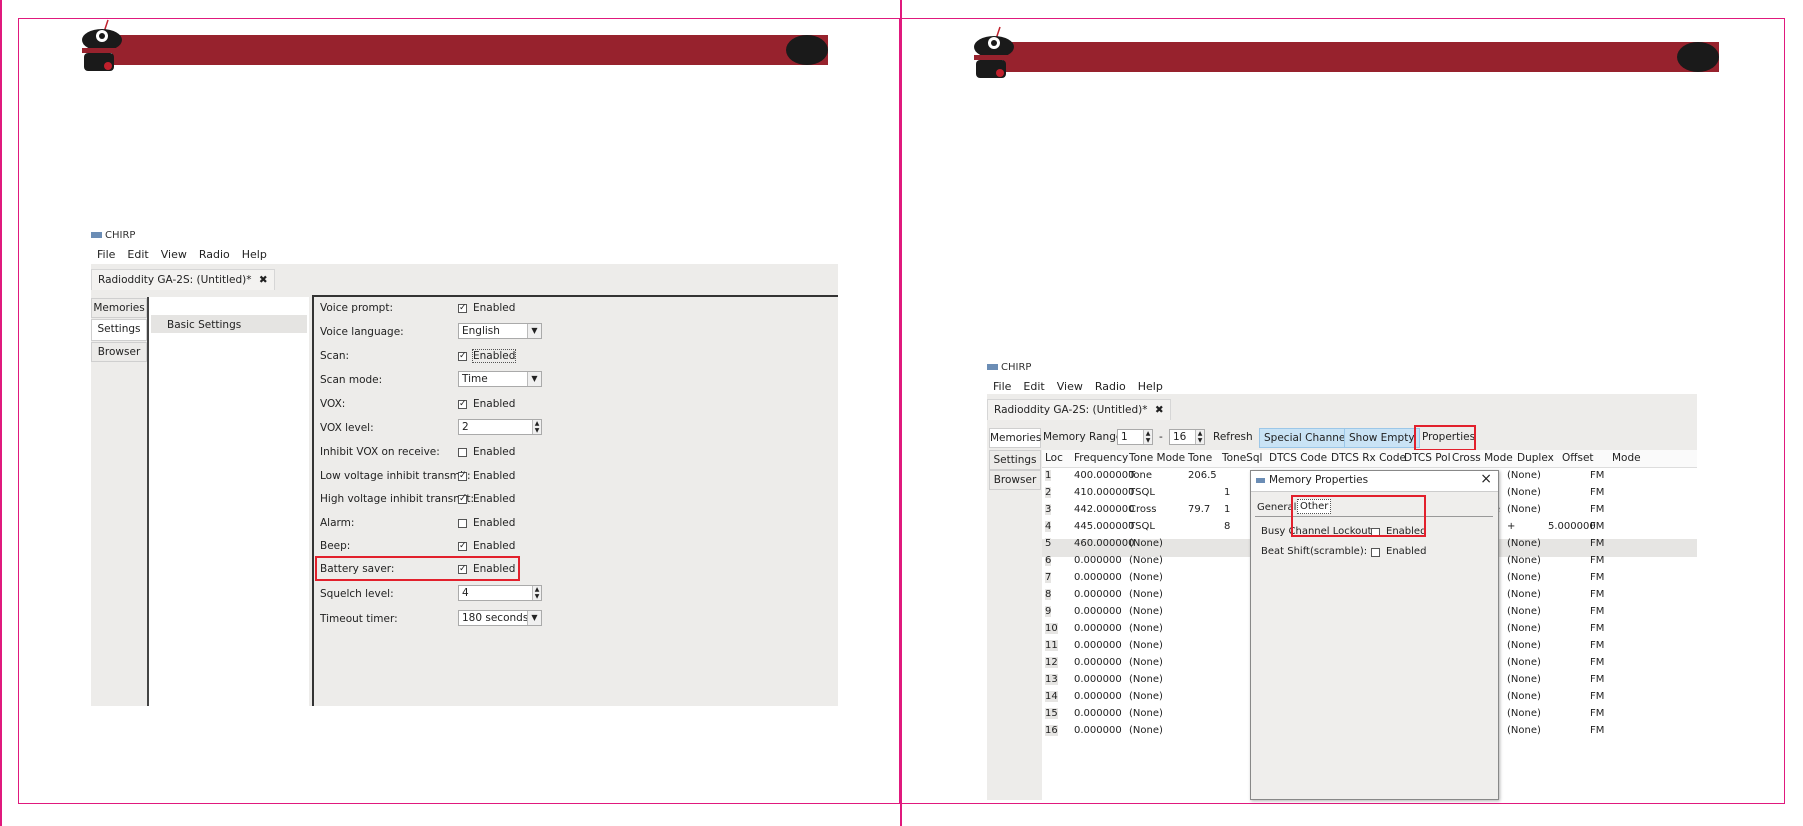 The height and width of the screenshot is (826, 1803). I want to click on setting-voice-prompt: Voice prompt: ✓ Enabled, so click(574, 309).